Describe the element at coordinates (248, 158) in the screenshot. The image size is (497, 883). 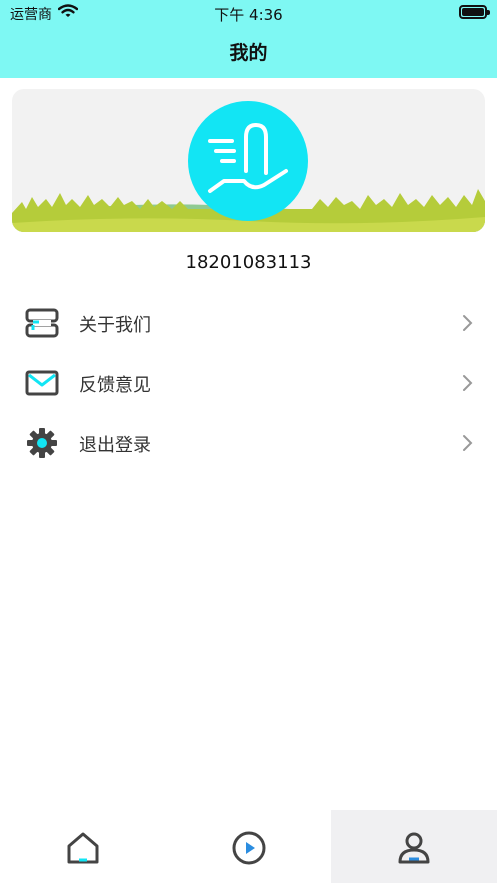
I see `avatar-logo-icon` at that location.